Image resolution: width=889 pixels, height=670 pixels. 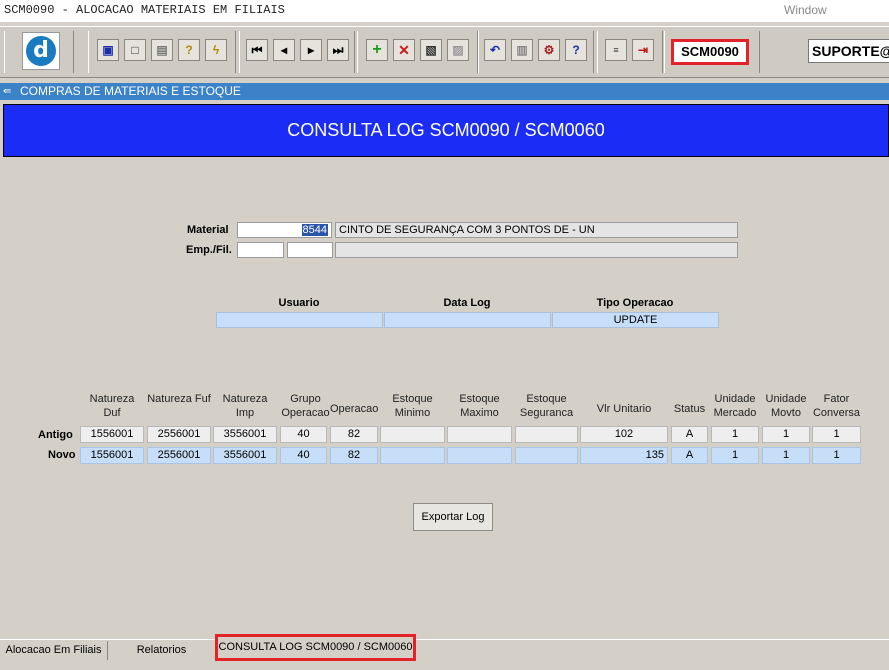 I want to click on column-header: Unidade Movto, so click(x=786, y=406).